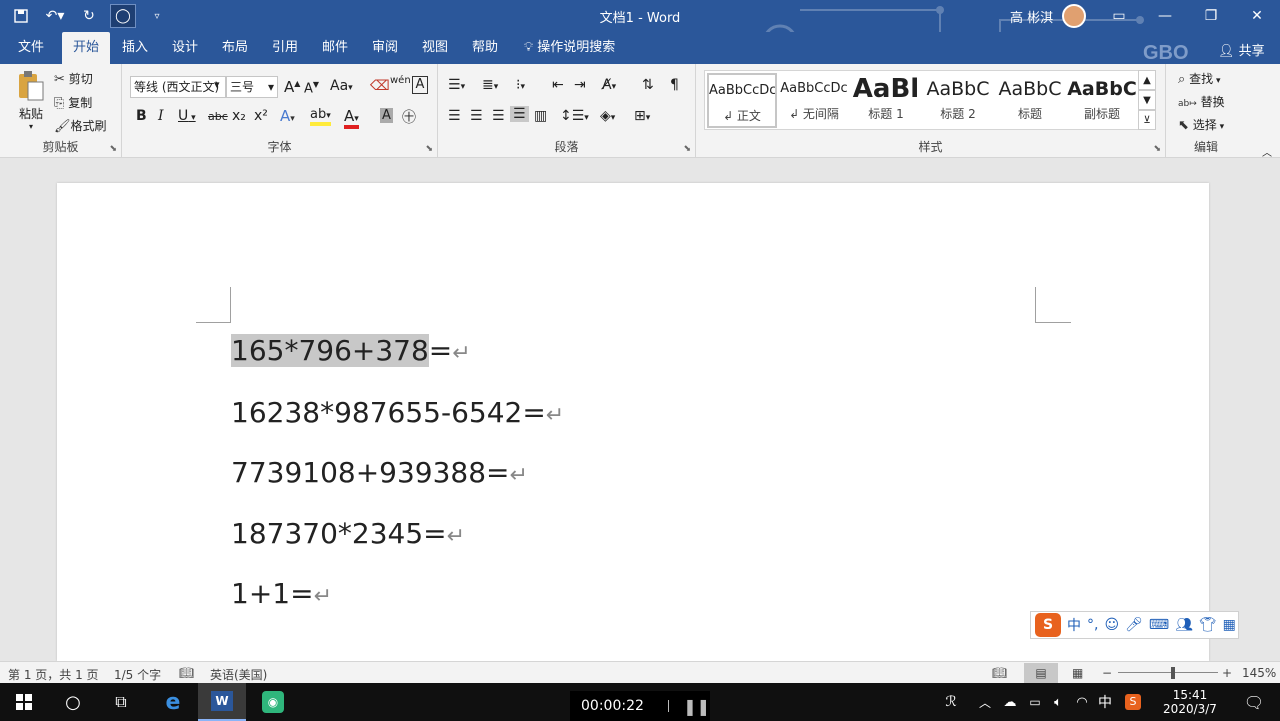  I want to click on sogou-tray-icon: S, so click(1133, 702).